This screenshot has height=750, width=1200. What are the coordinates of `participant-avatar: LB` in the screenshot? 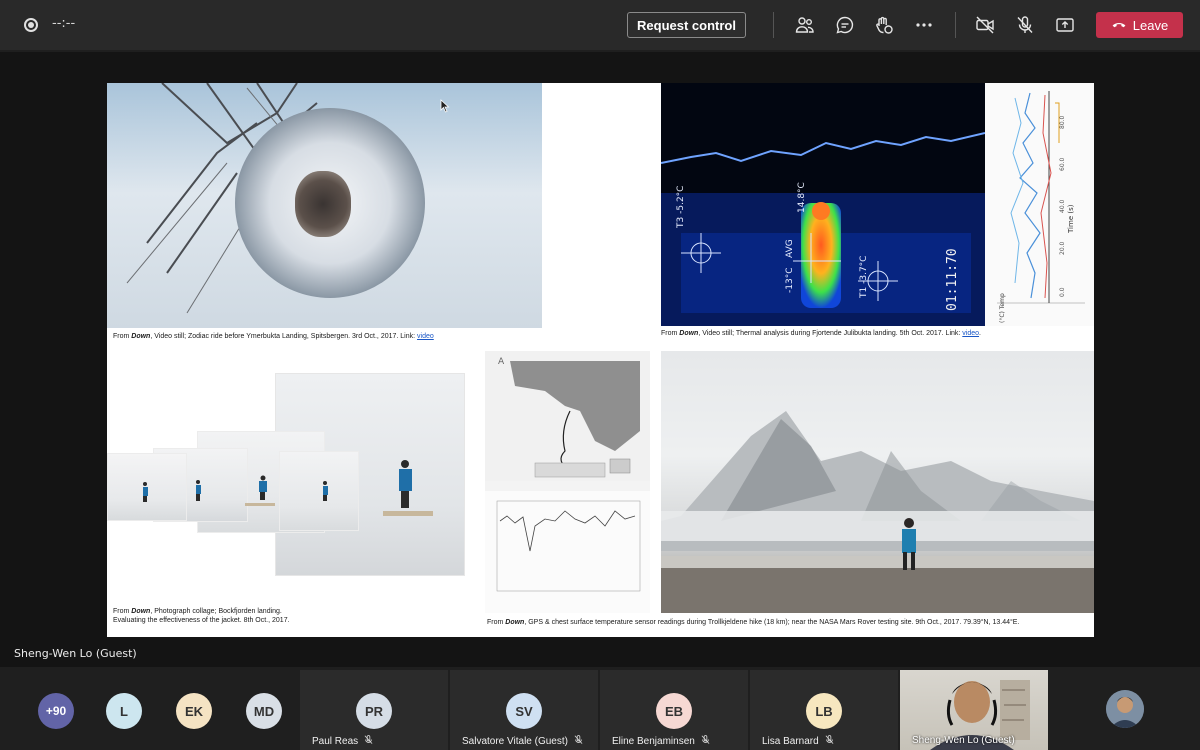 It's located at (824, 711).